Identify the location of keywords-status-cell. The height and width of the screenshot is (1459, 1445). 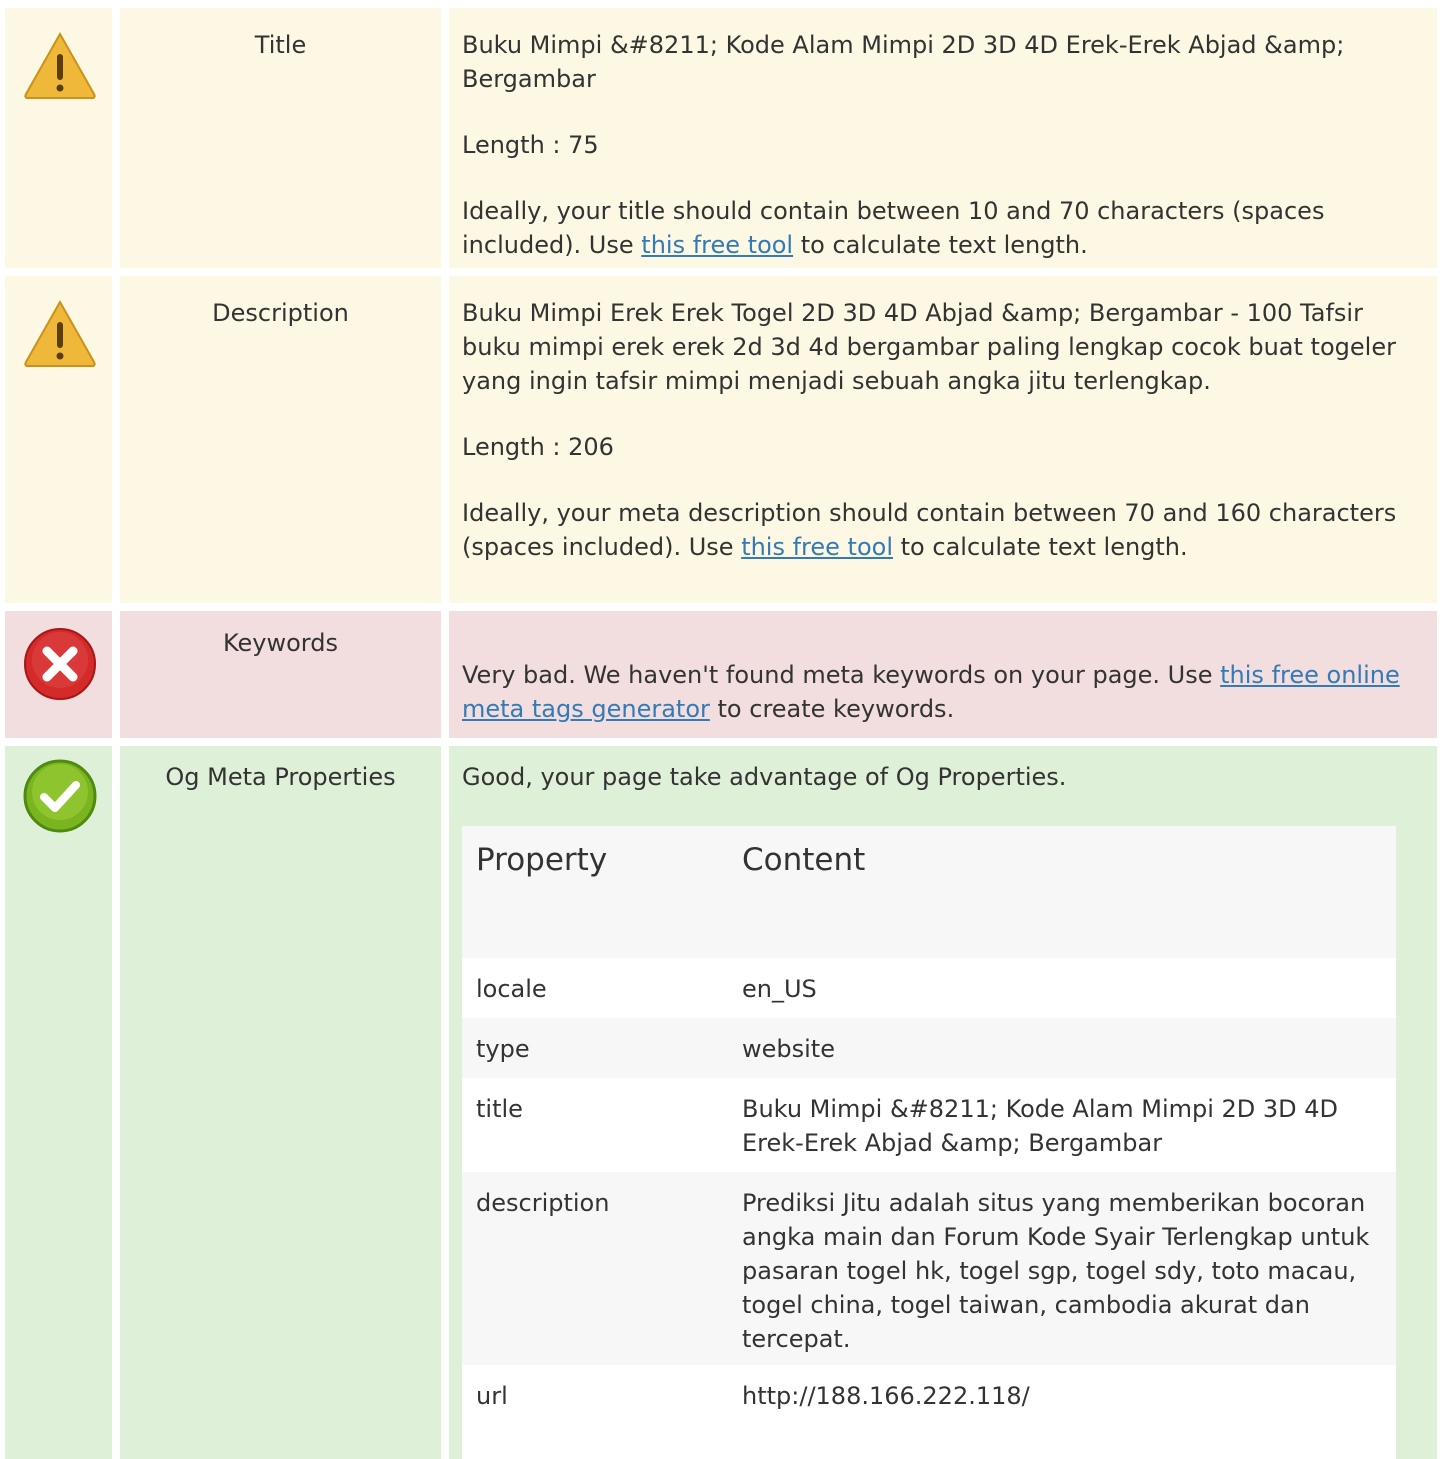
(58, 674).